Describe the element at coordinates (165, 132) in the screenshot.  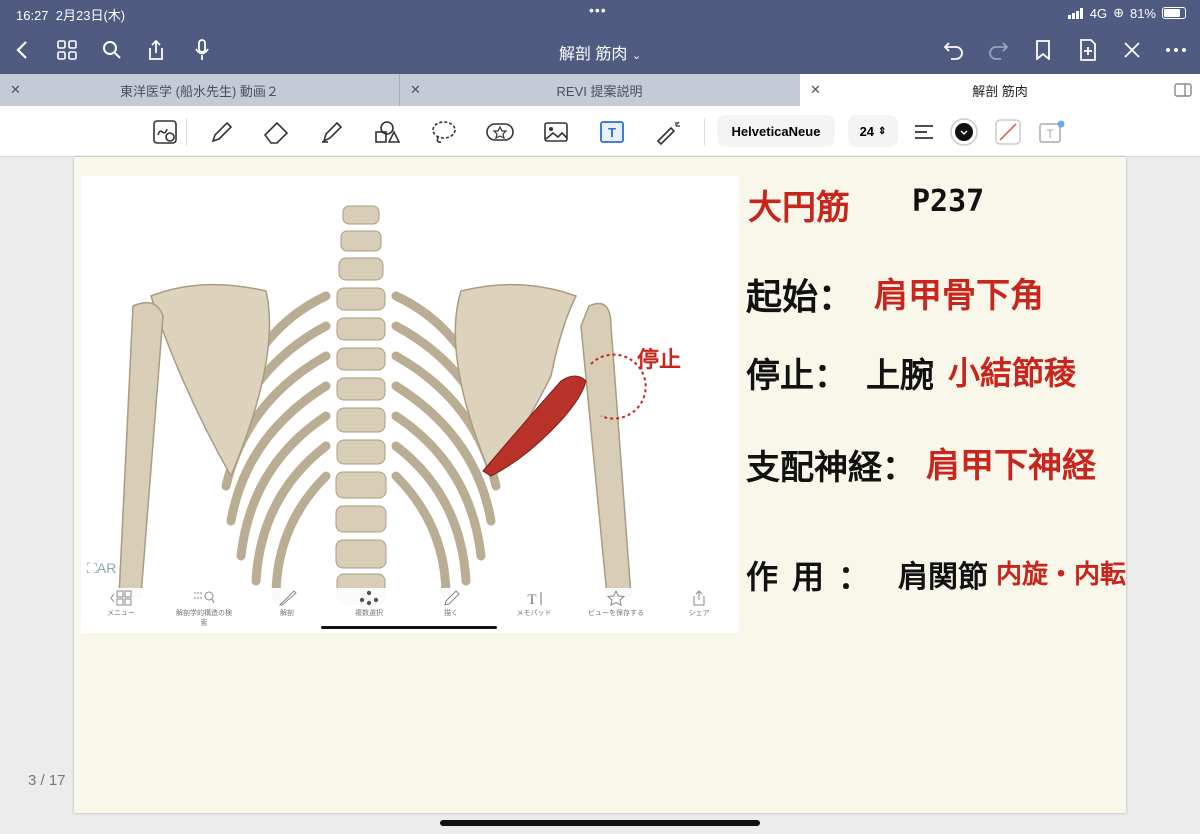
I see `zoom-window-icon` at that location.